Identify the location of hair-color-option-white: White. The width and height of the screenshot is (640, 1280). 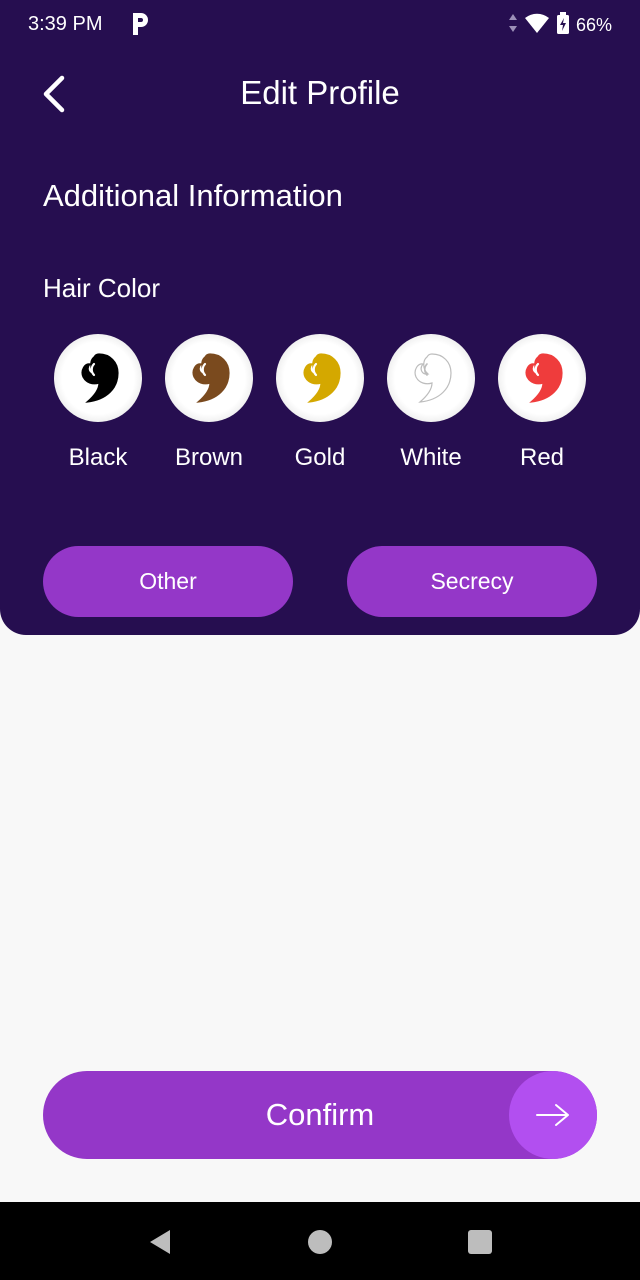
(431, 403).